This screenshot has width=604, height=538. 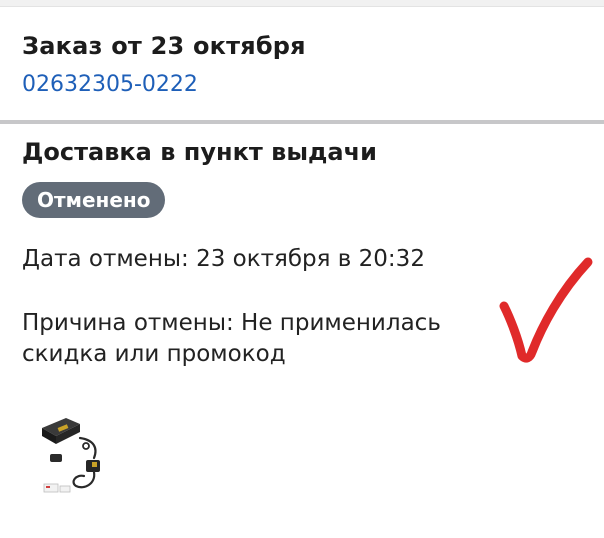 What do you see at coordinates (223, 259) in the screenshot?
I see `cancel-date-text: Дата отмены: 23 октября в 20:32` at bounding box center [223, 259].